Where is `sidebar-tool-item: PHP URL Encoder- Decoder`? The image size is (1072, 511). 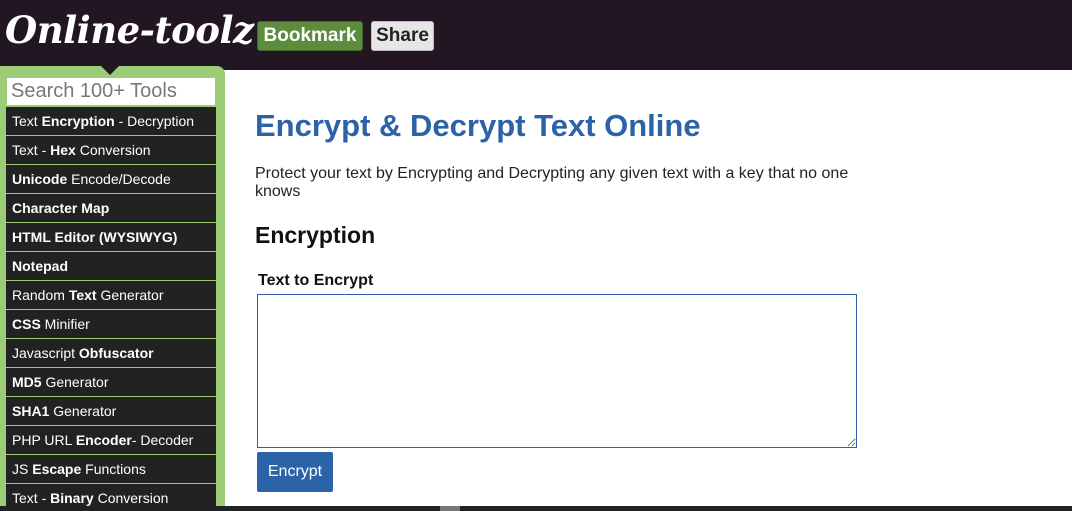 sidebar-tool-item: PHP URL Encoder- Decoder is located at coordinates (111, 440).